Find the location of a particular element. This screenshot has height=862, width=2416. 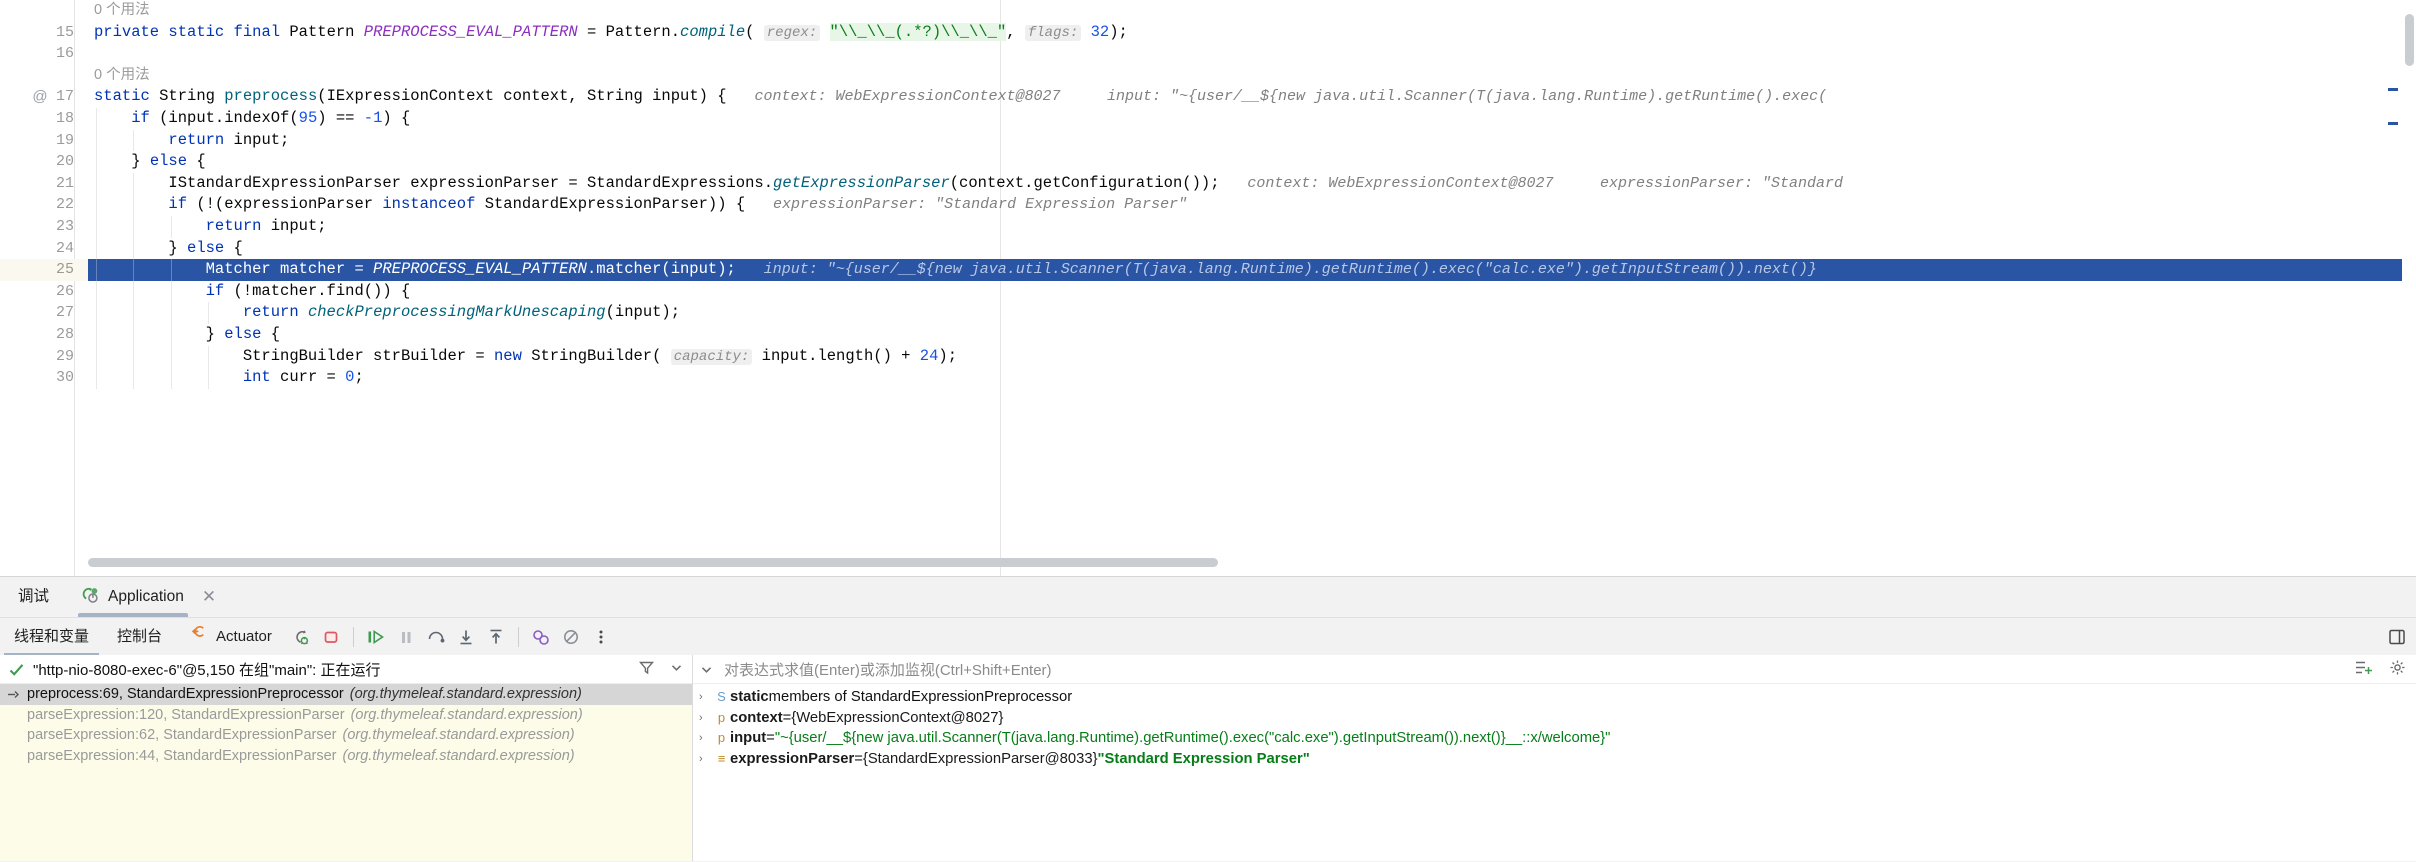

line-number: 25 is located at coordinates (44, 270).